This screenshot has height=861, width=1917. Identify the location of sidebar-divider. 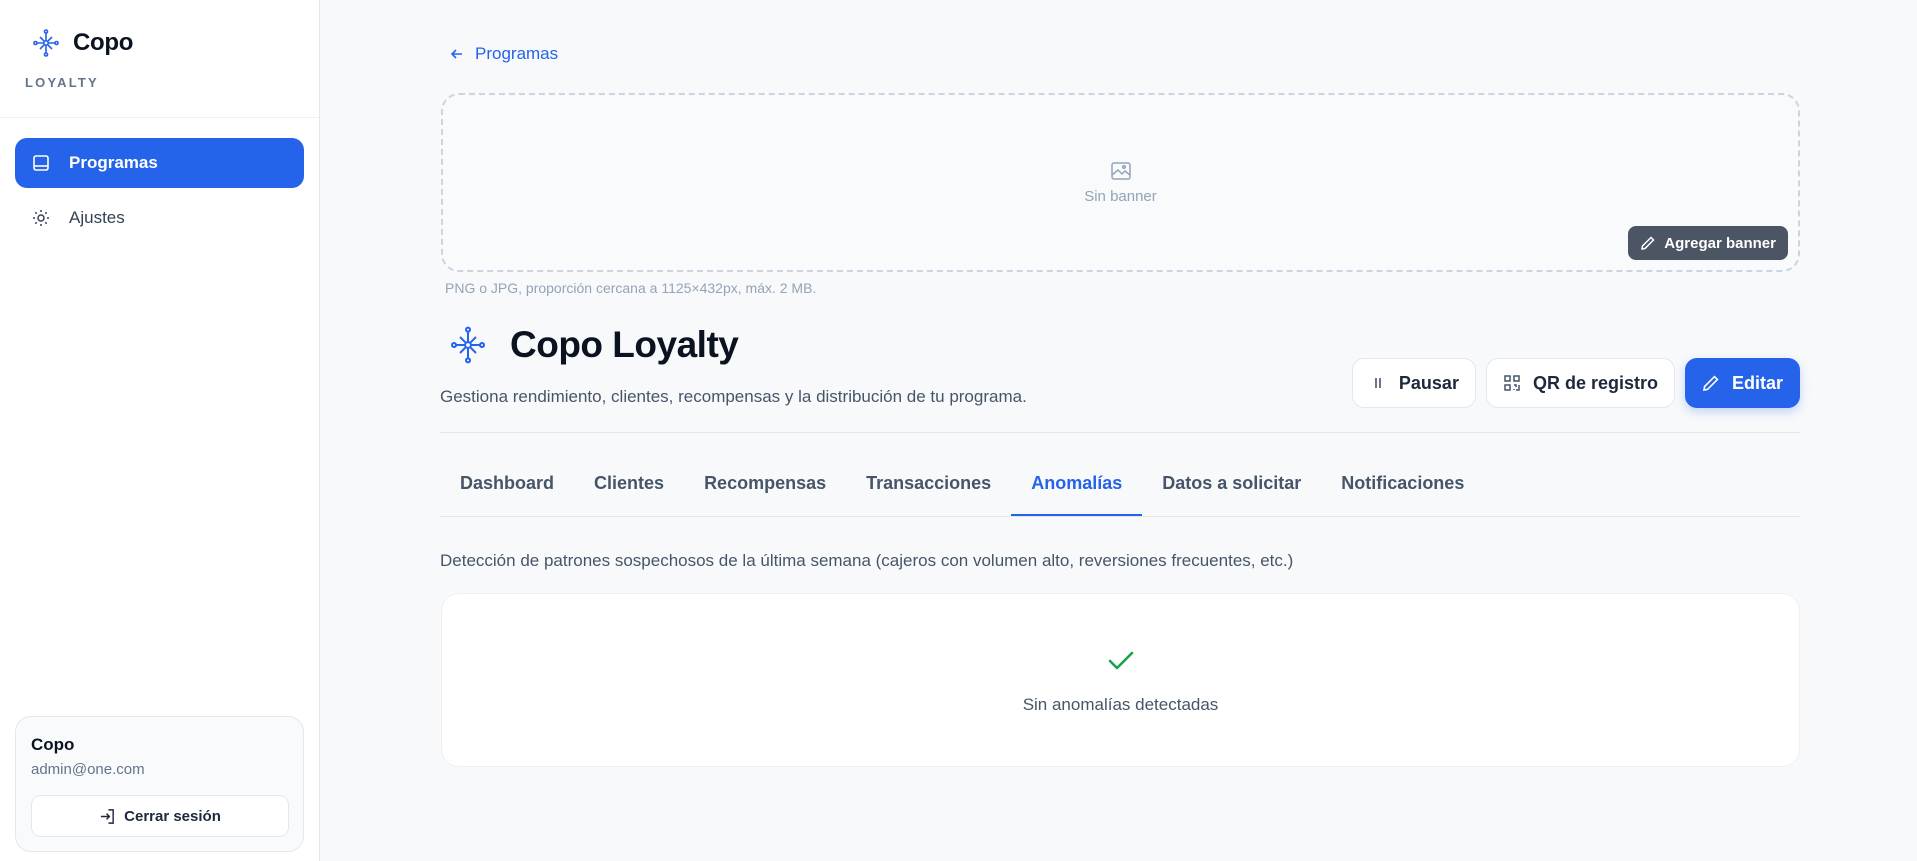
(159, 117).